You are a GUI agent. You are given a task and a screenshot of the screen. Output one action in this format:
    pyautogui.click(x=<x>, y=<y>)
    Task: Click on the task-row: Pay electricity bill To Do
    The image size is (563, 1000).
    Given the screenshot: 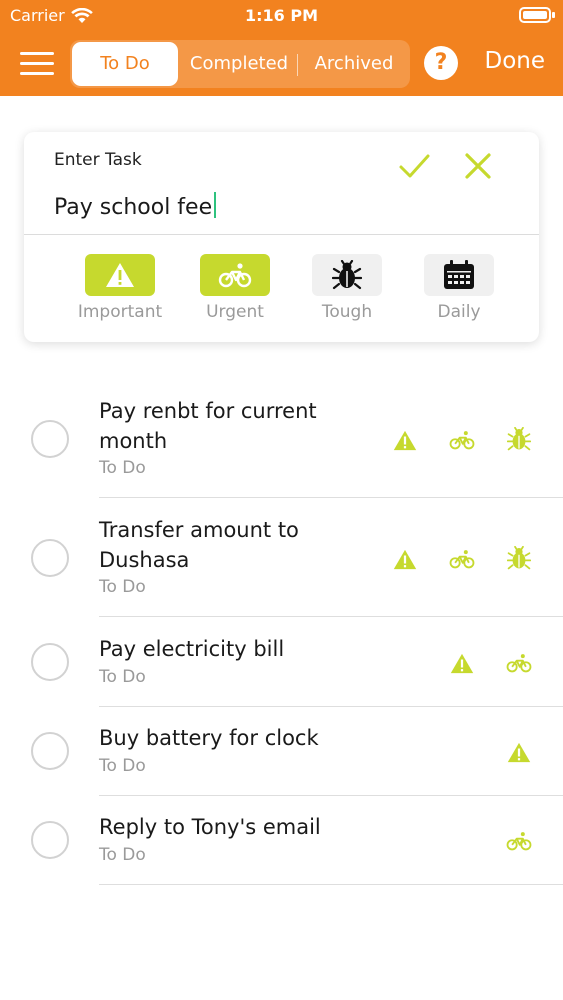 What is the action you would take?
    pyautogui.click(x=281, y=670)
    